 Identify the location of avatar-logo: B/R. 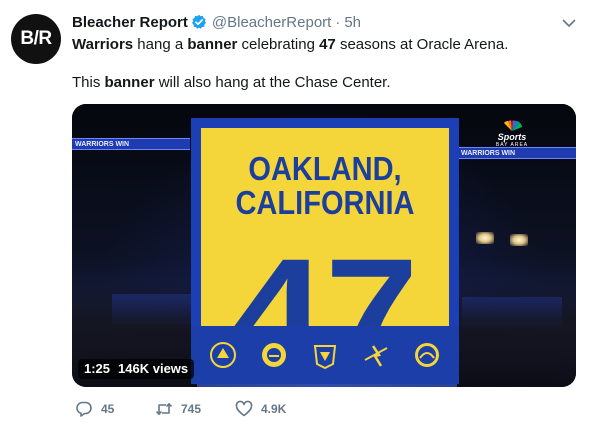
(36, 38).